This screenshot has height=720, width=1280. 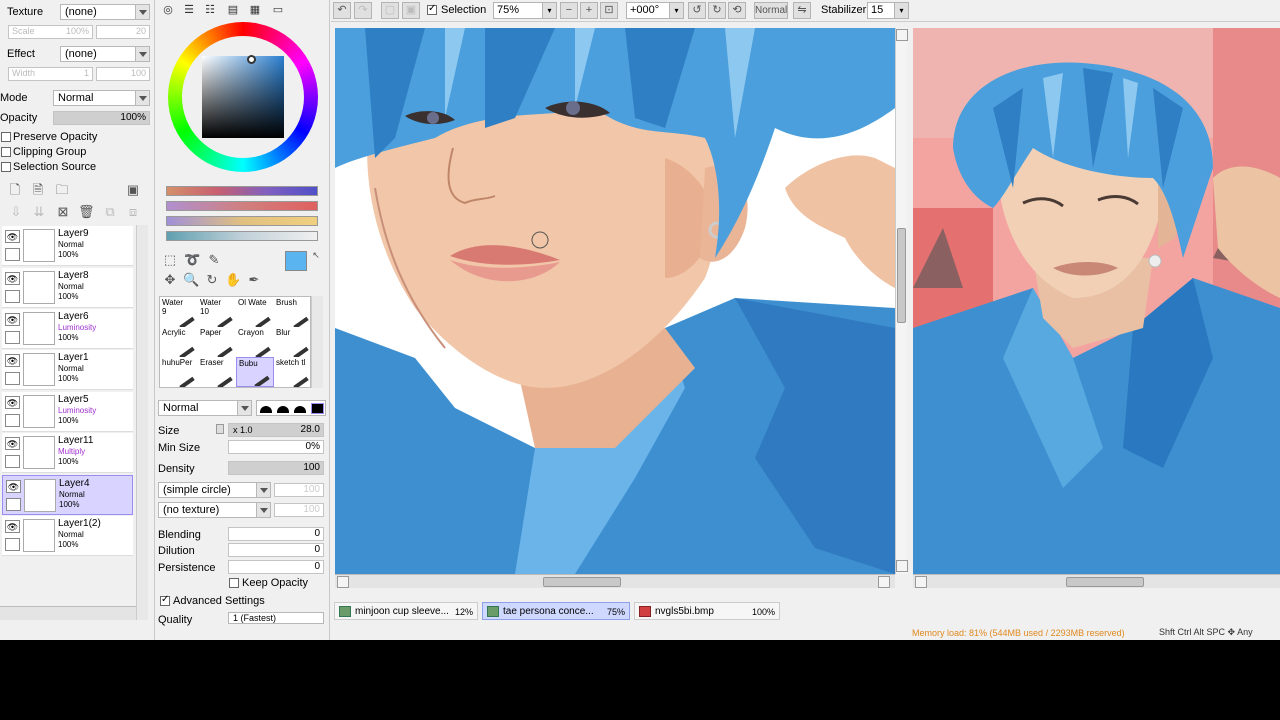 What do you see at coordinates (316, 255) in the screenshot?
I see `swap-colors-icon: ↖` at bounding box center [316, 255].